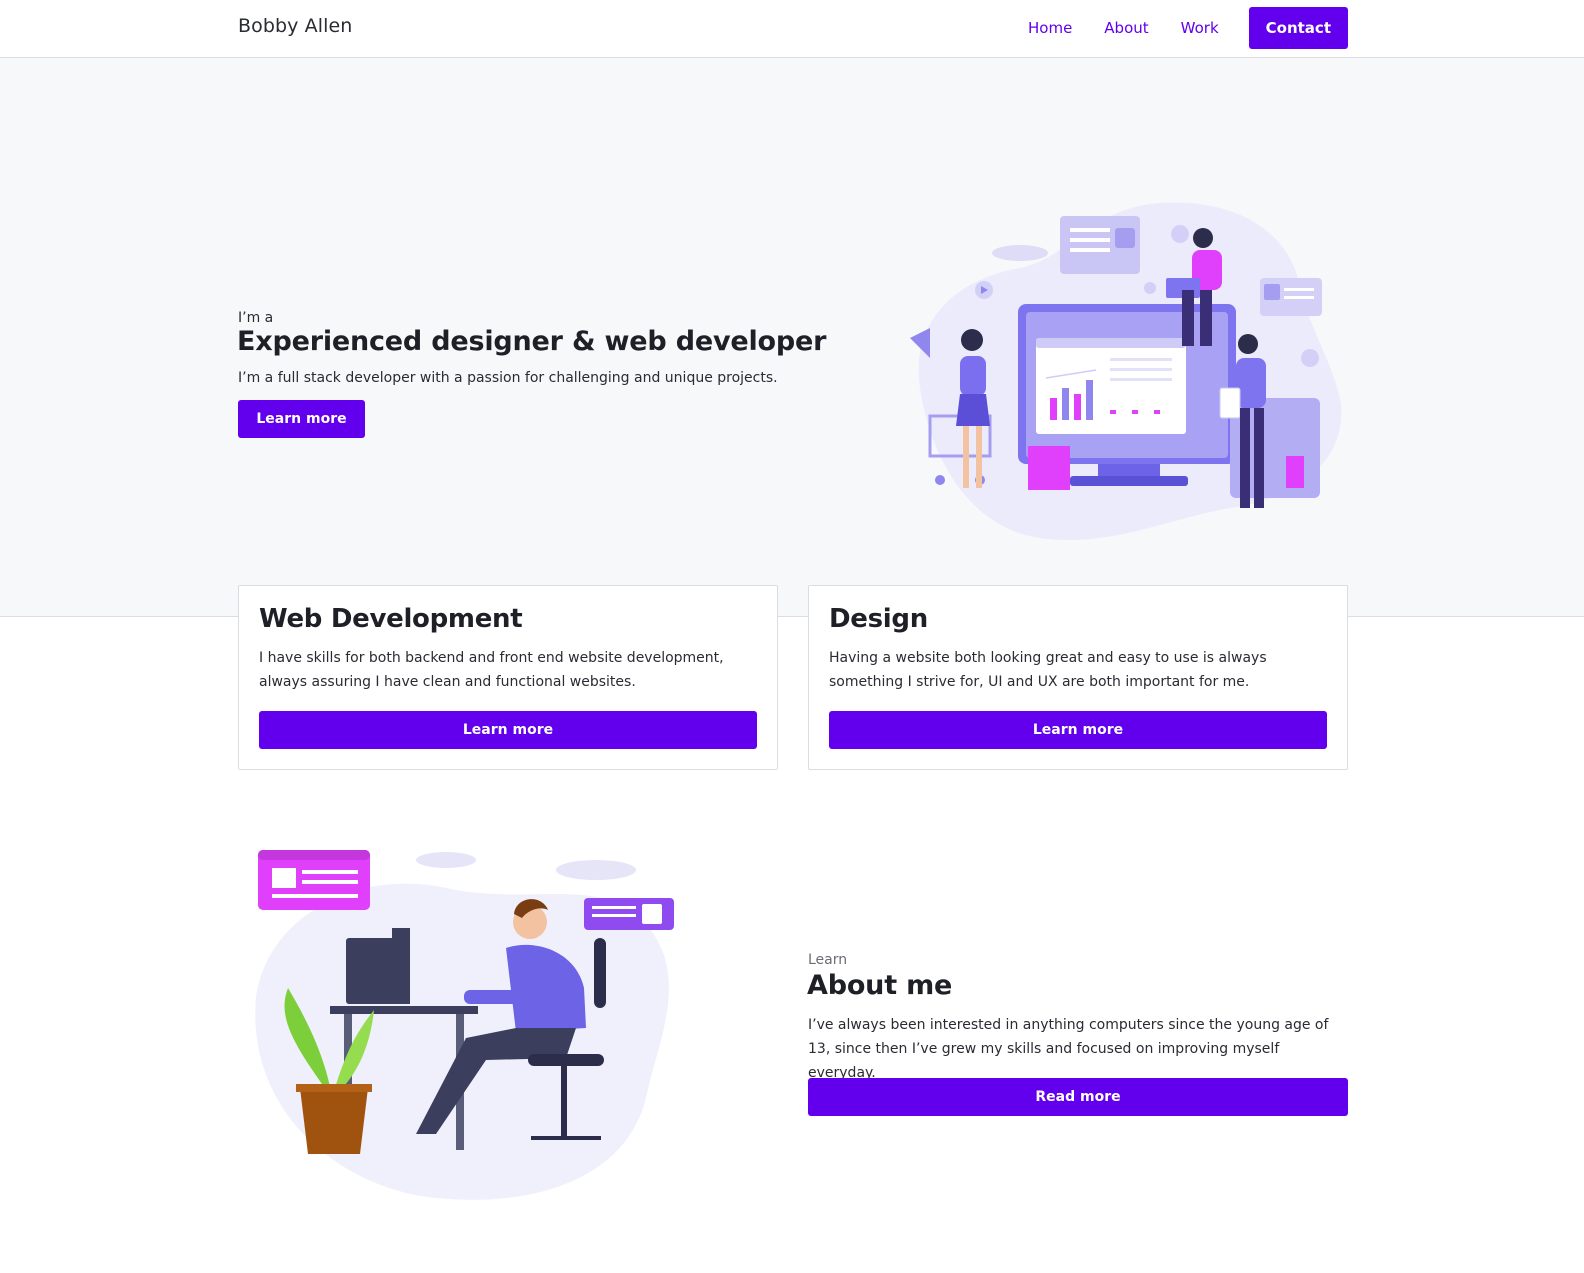 The height and width of the screenshot is (1273, 1584). I want to click on card-title: Design, so click(878, 619).